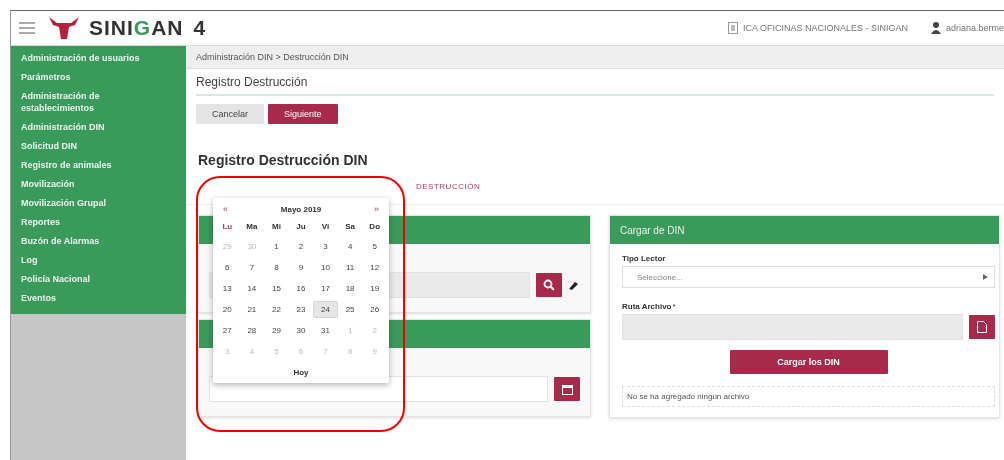 The height and width of the screenshot is (460, 1004). Describe the element at coordinates (301, 372) in the screenshot. I see `today-button: Hoy` at that location.